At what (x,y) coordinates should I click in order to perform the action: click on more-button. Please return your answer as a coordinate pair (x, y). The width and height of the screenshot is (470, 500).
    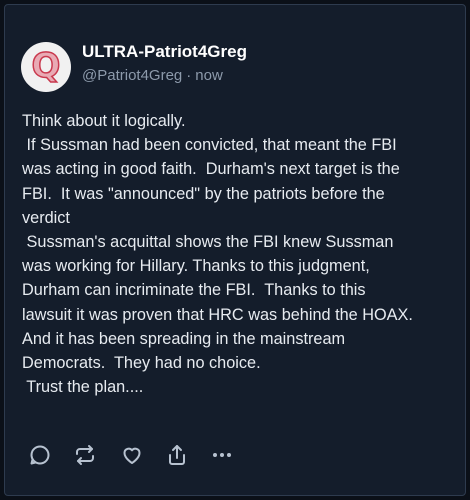
    Looking at the image, I should click on (222, 455).